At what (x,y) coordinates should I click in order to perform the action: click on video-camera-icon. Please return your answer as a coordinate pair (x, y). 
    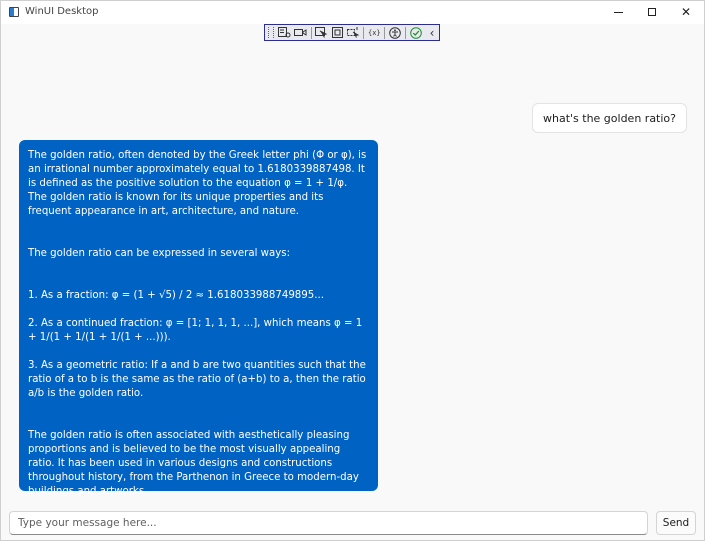
    Looking at the image, I should click on (300, 32).